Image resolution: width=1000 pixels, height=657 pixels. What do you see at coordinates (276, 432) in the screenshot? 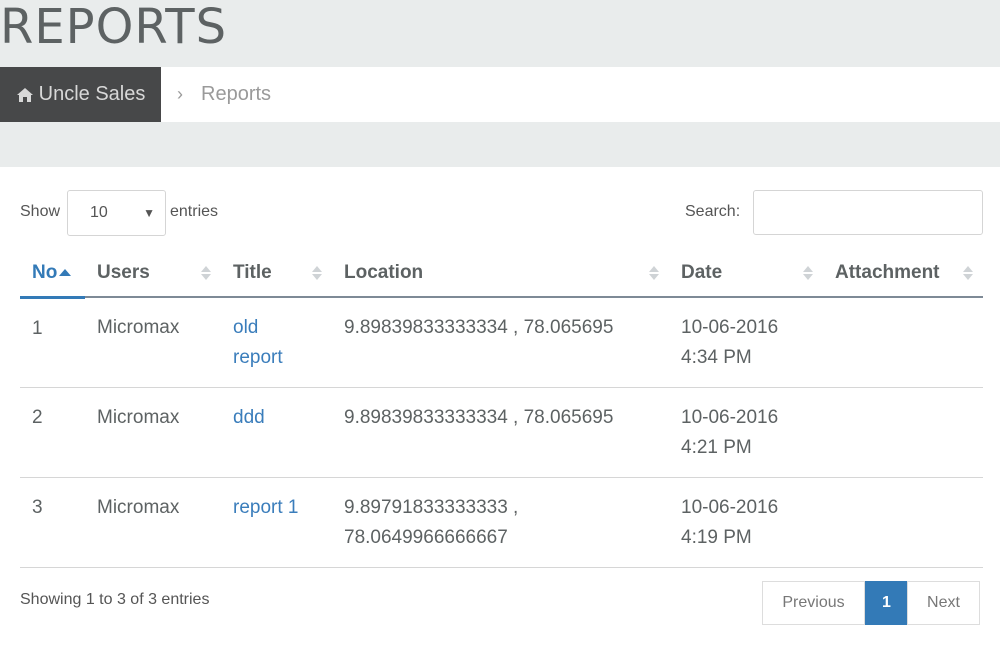
I see `cell-title: ddd` at bounding box center [276, 432].